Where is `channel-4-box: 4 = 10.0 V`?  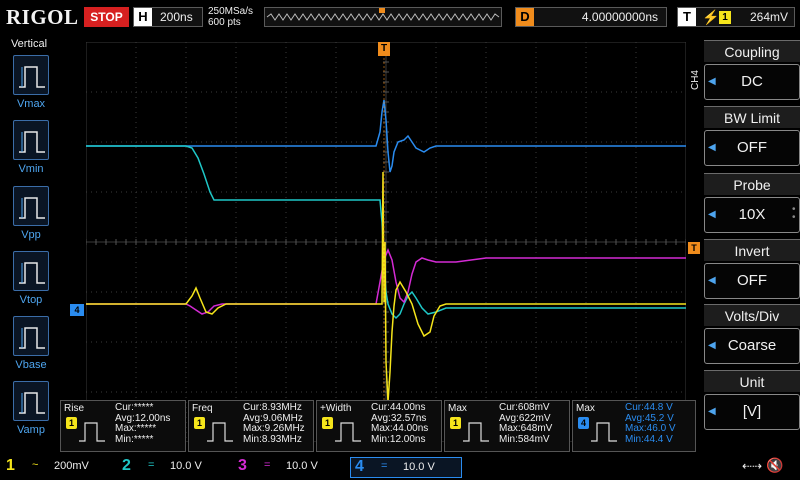 channel-4-box: 4 = 10.0 V is located at coordinates (406, 467).